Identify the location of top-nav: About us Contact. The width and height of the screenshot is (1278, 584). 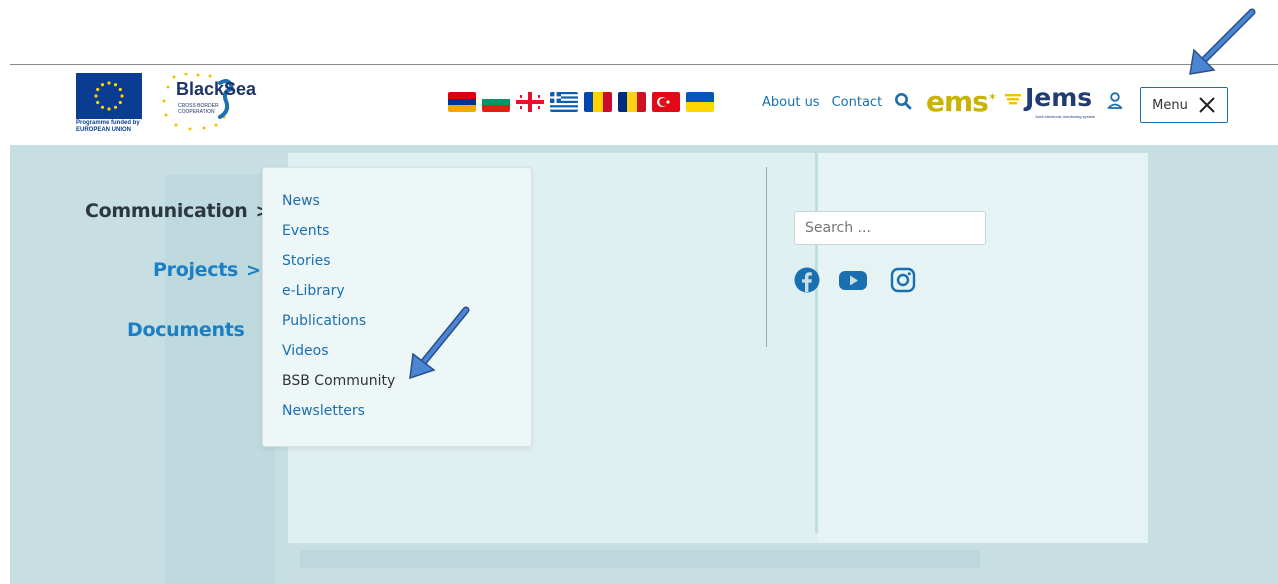
(822, 102).